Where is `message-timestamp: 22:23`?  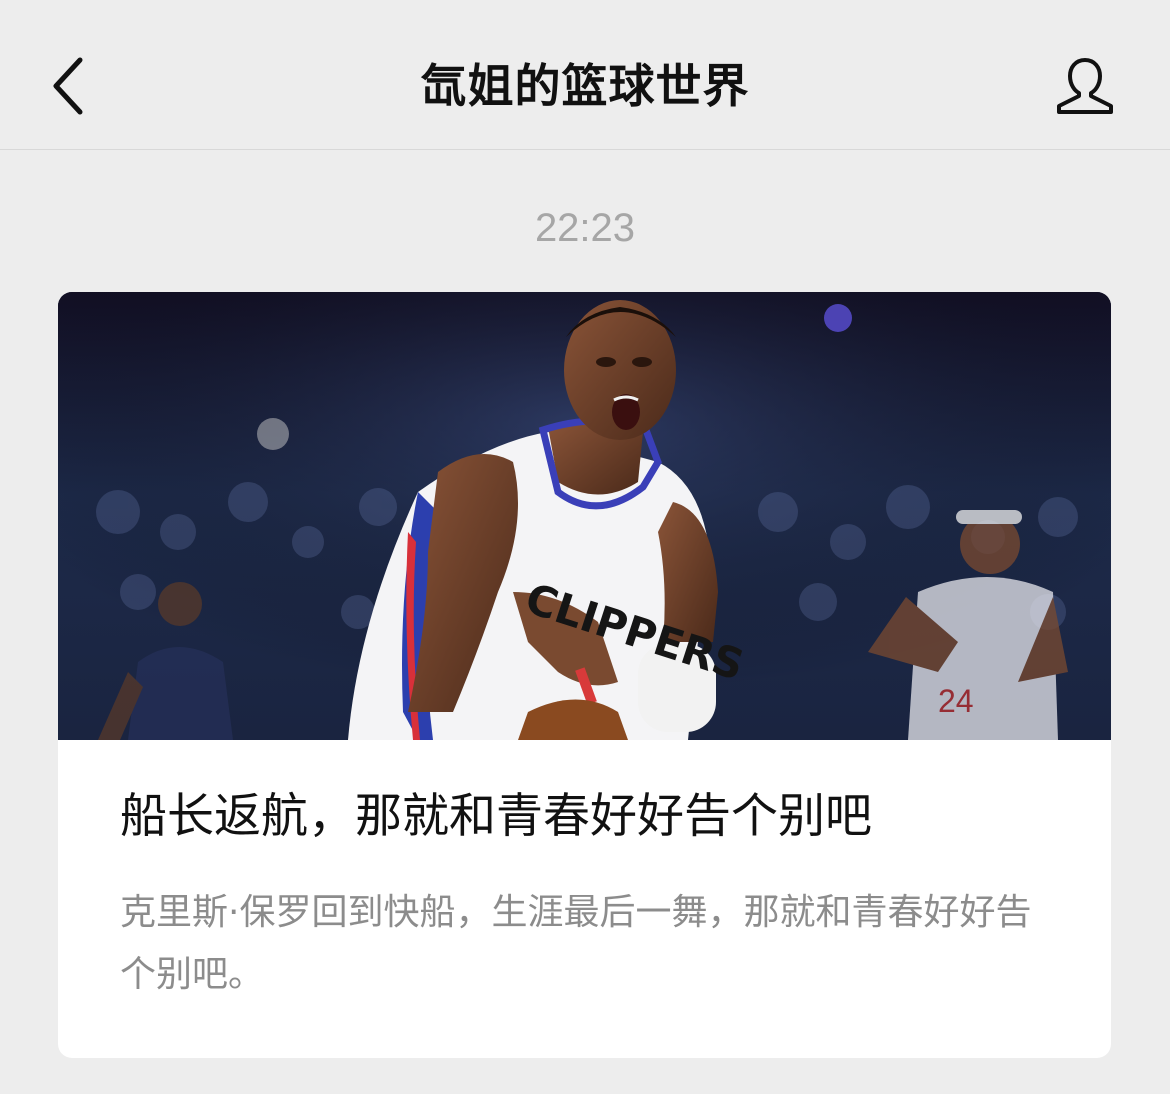
message-timestamp: 22:23 is located at coordinates (585, 228).